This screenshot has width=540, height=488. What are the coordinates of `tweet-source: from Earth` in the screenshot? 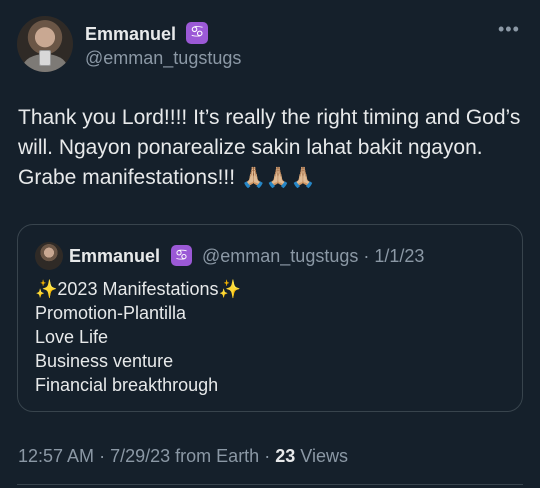 It's located at (217, 456).